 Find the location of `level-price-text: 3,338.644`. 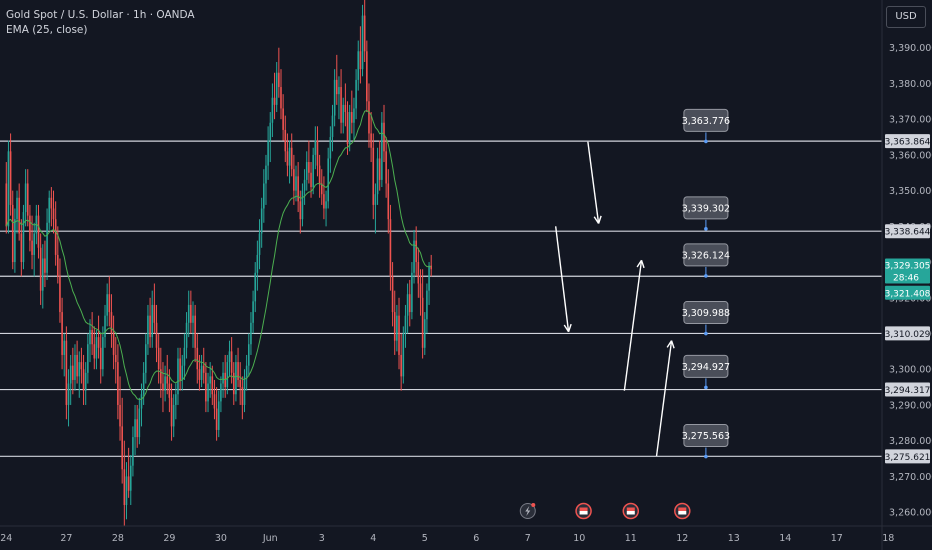

level-price-text: 3,338.644 is located at coordinates (908, 233).